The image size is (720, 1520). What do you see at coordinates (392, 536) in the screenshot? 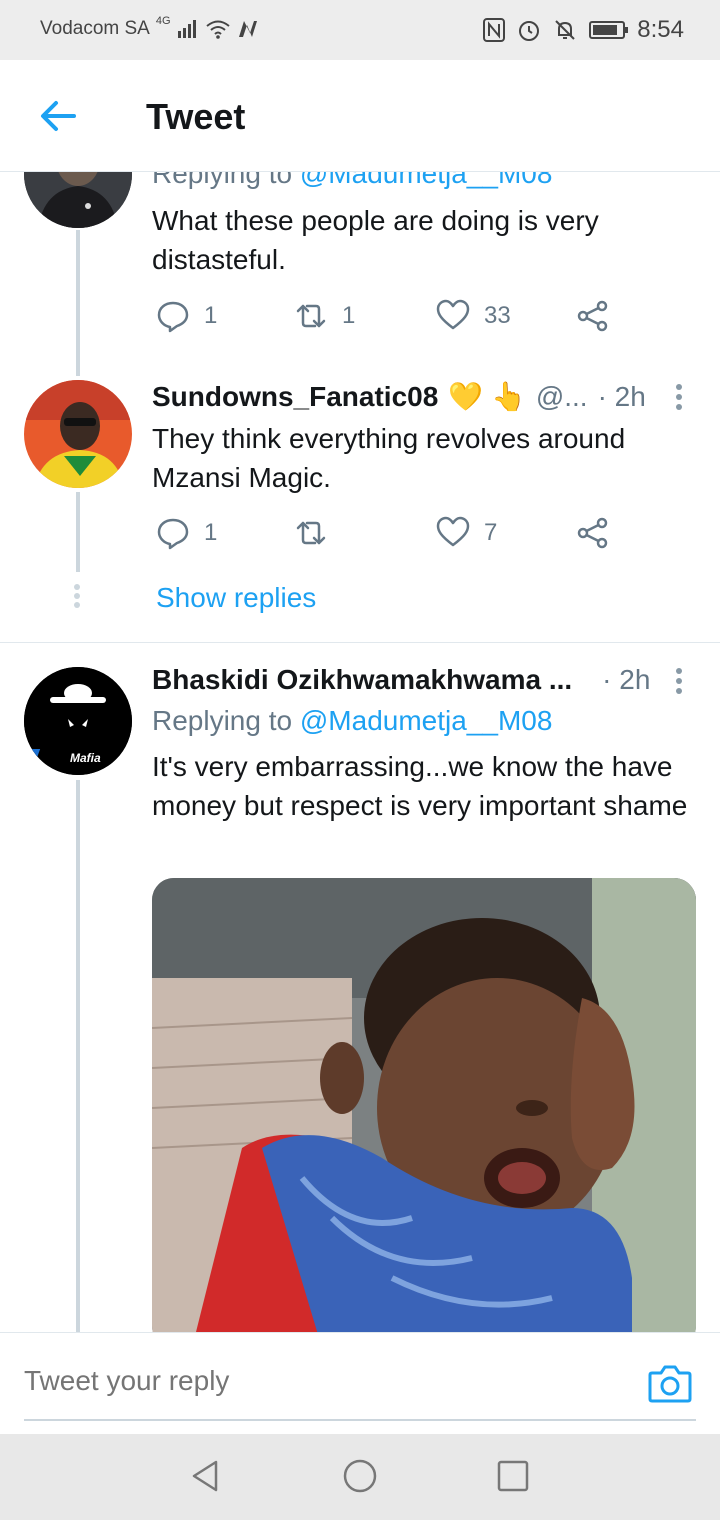
I see `tweet-actions: 1 7` at bounding box center [392, 536].